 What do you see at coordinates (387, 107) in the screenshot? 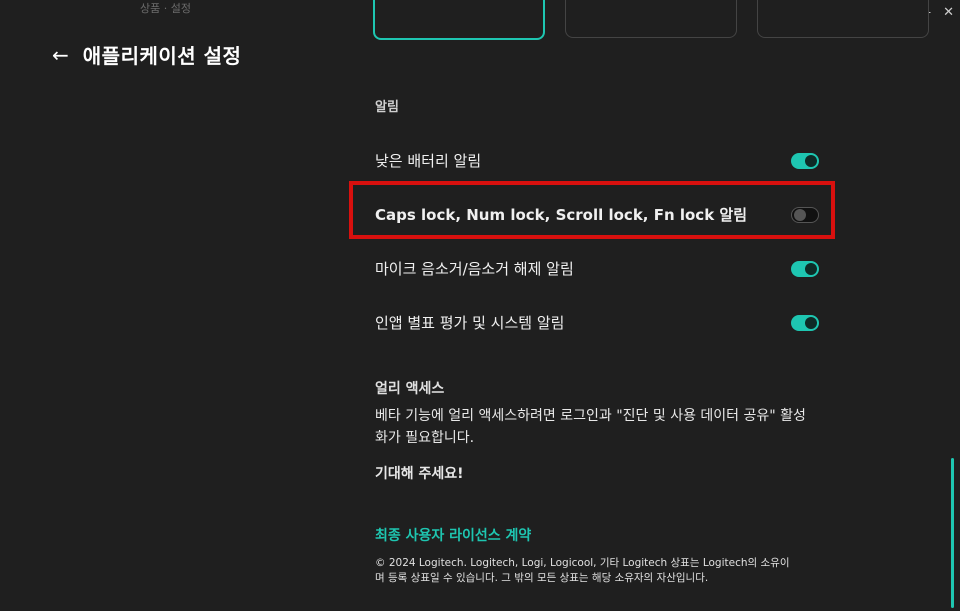
I see `section-title-notifications: 알림` at bounding box center [387, 107].